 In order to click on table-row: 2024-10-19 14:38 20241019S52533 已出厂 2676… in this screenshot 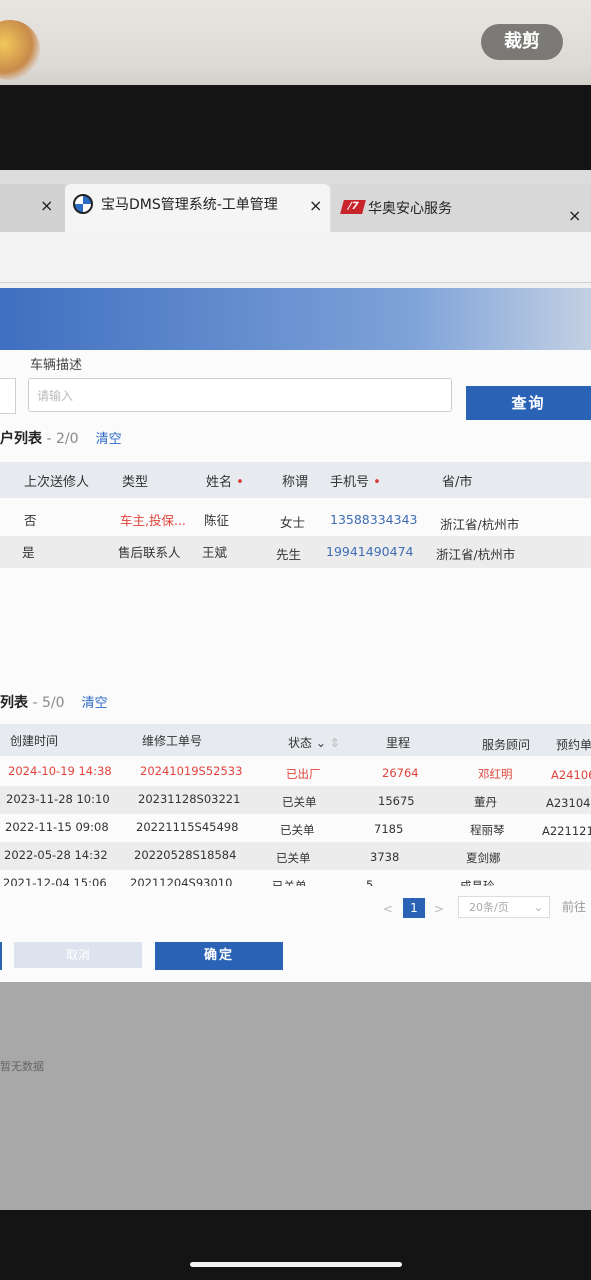, I will do `click(295, 772)`.